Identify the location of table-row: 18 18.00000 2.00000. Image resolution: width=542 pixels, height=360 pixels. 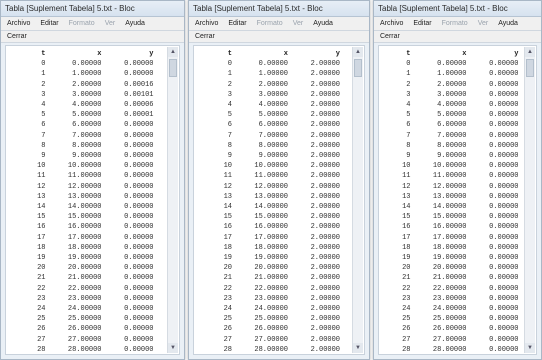
(275, 248).